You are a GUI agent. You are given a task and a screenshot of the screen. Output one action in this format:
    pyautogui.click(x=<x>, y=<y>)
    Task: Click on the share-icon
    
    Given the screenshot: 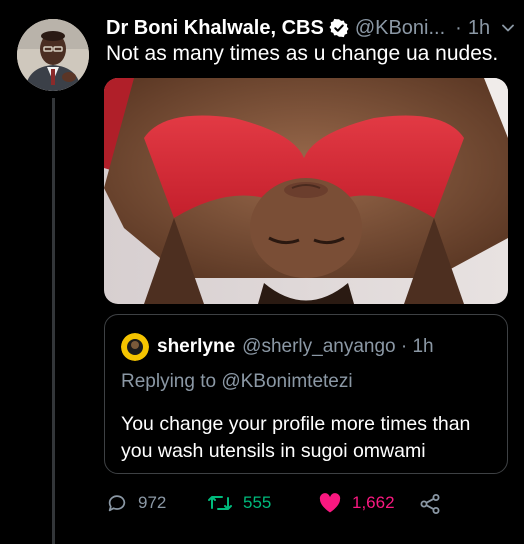 What is the action you would take?
    pyautogui.click(x=430, y=504)
    